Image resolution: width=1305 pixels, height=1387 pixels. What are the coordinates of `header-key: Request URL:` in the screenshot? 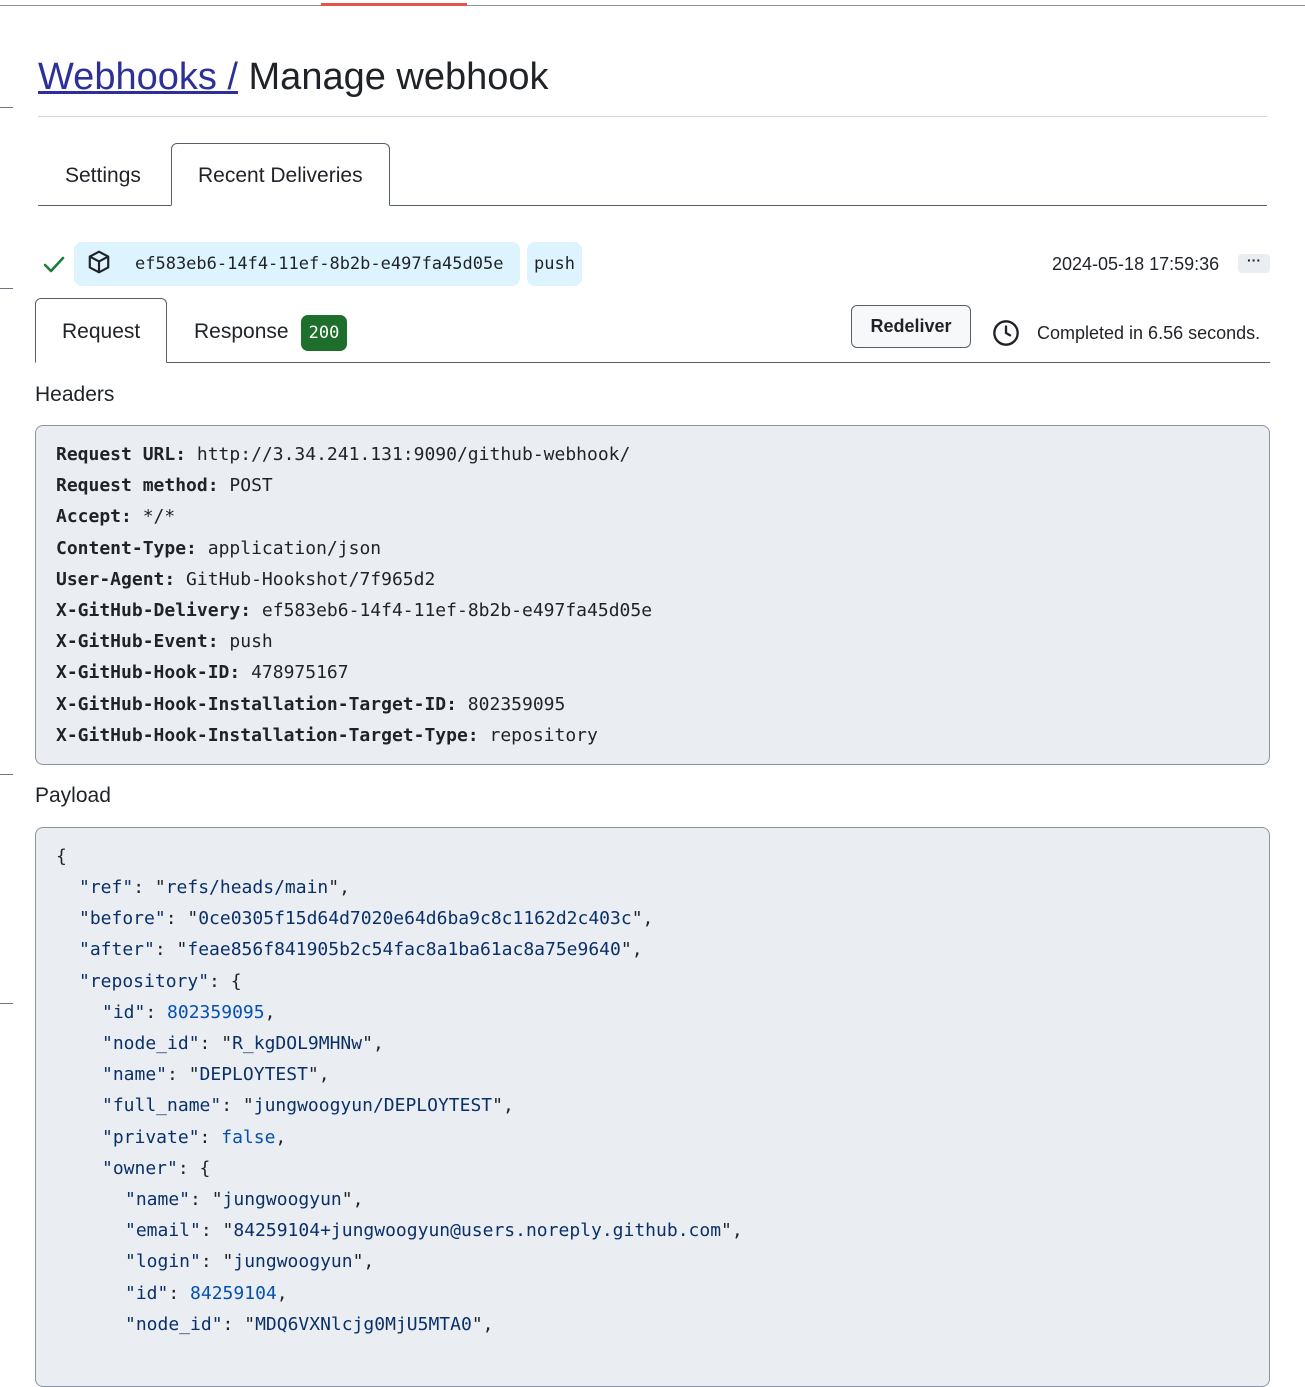 It's located at (121, 454).